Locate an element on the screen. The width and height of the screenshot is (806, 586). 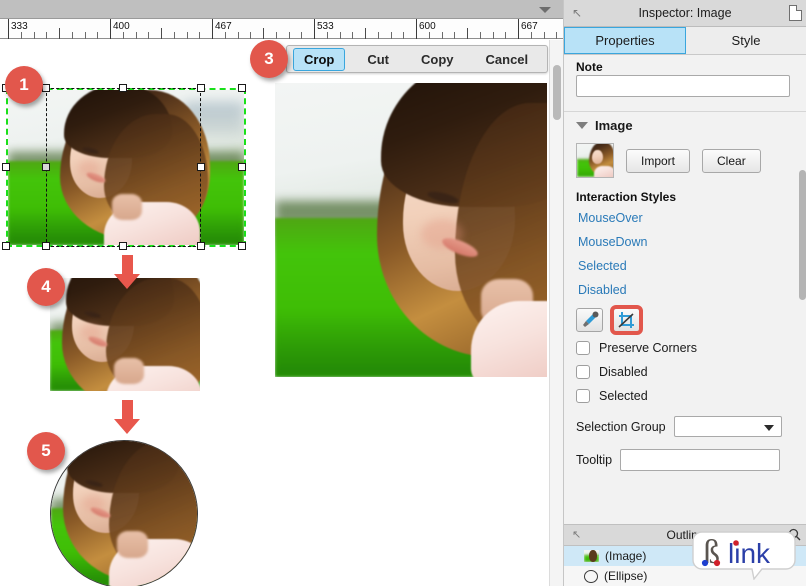
tooltip-label: Tooltip is located at coordinates (594, 460).